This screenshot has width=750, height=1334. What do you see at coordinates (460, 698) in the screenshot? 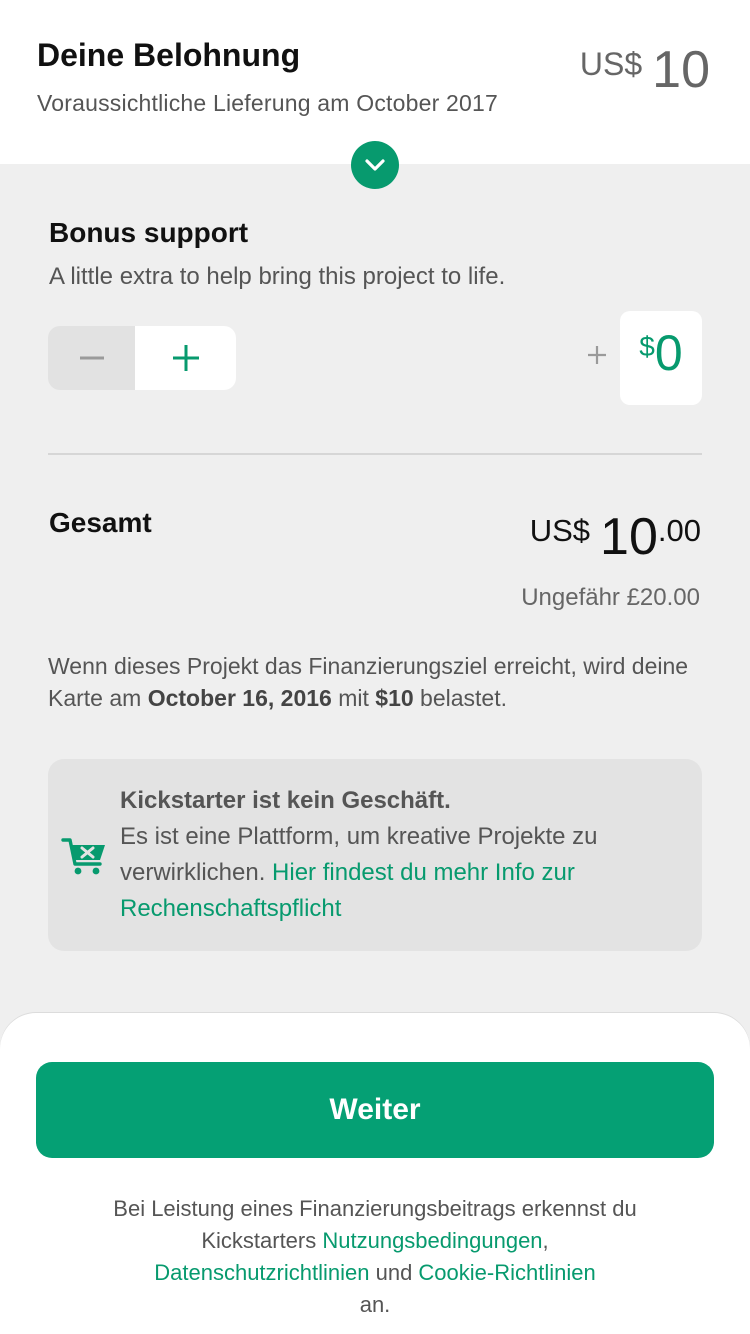
I see `charge-note-text: belastet.` at bounding box center [460, 698].